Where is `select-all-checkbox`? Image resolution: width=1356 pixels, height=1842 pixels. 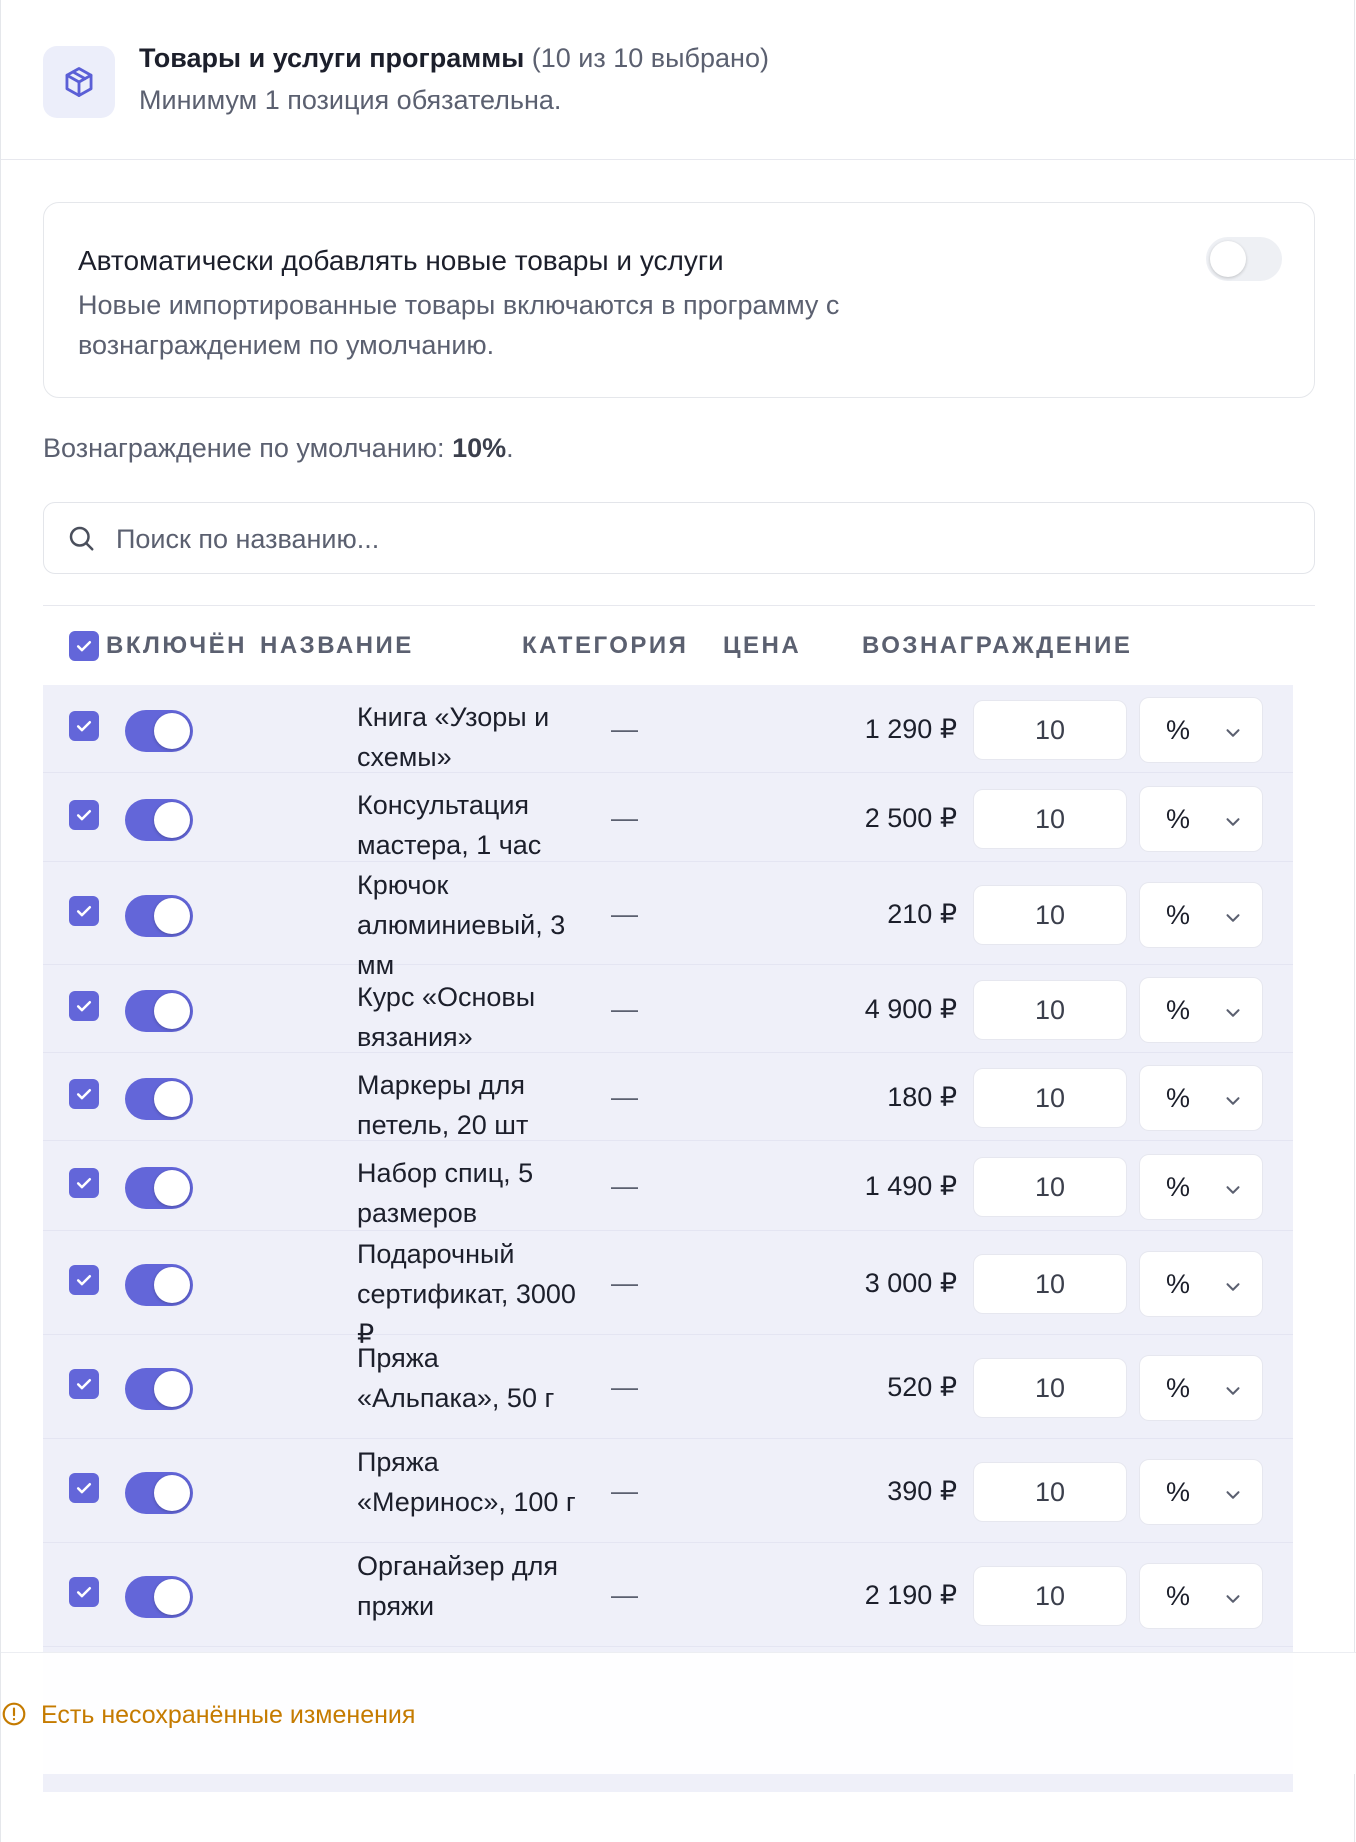
select-all-checkbox is located at coordinates (84, 646).